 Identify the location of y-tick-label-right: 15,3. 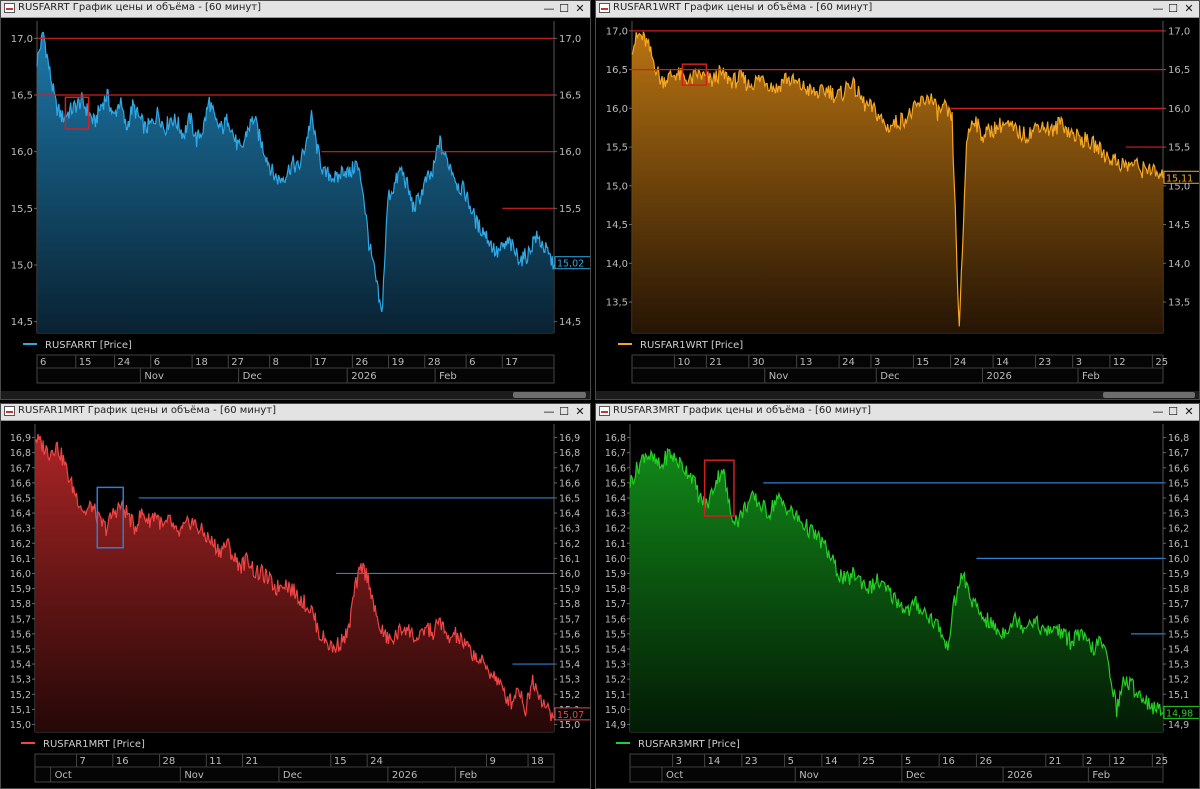
(569, 680).